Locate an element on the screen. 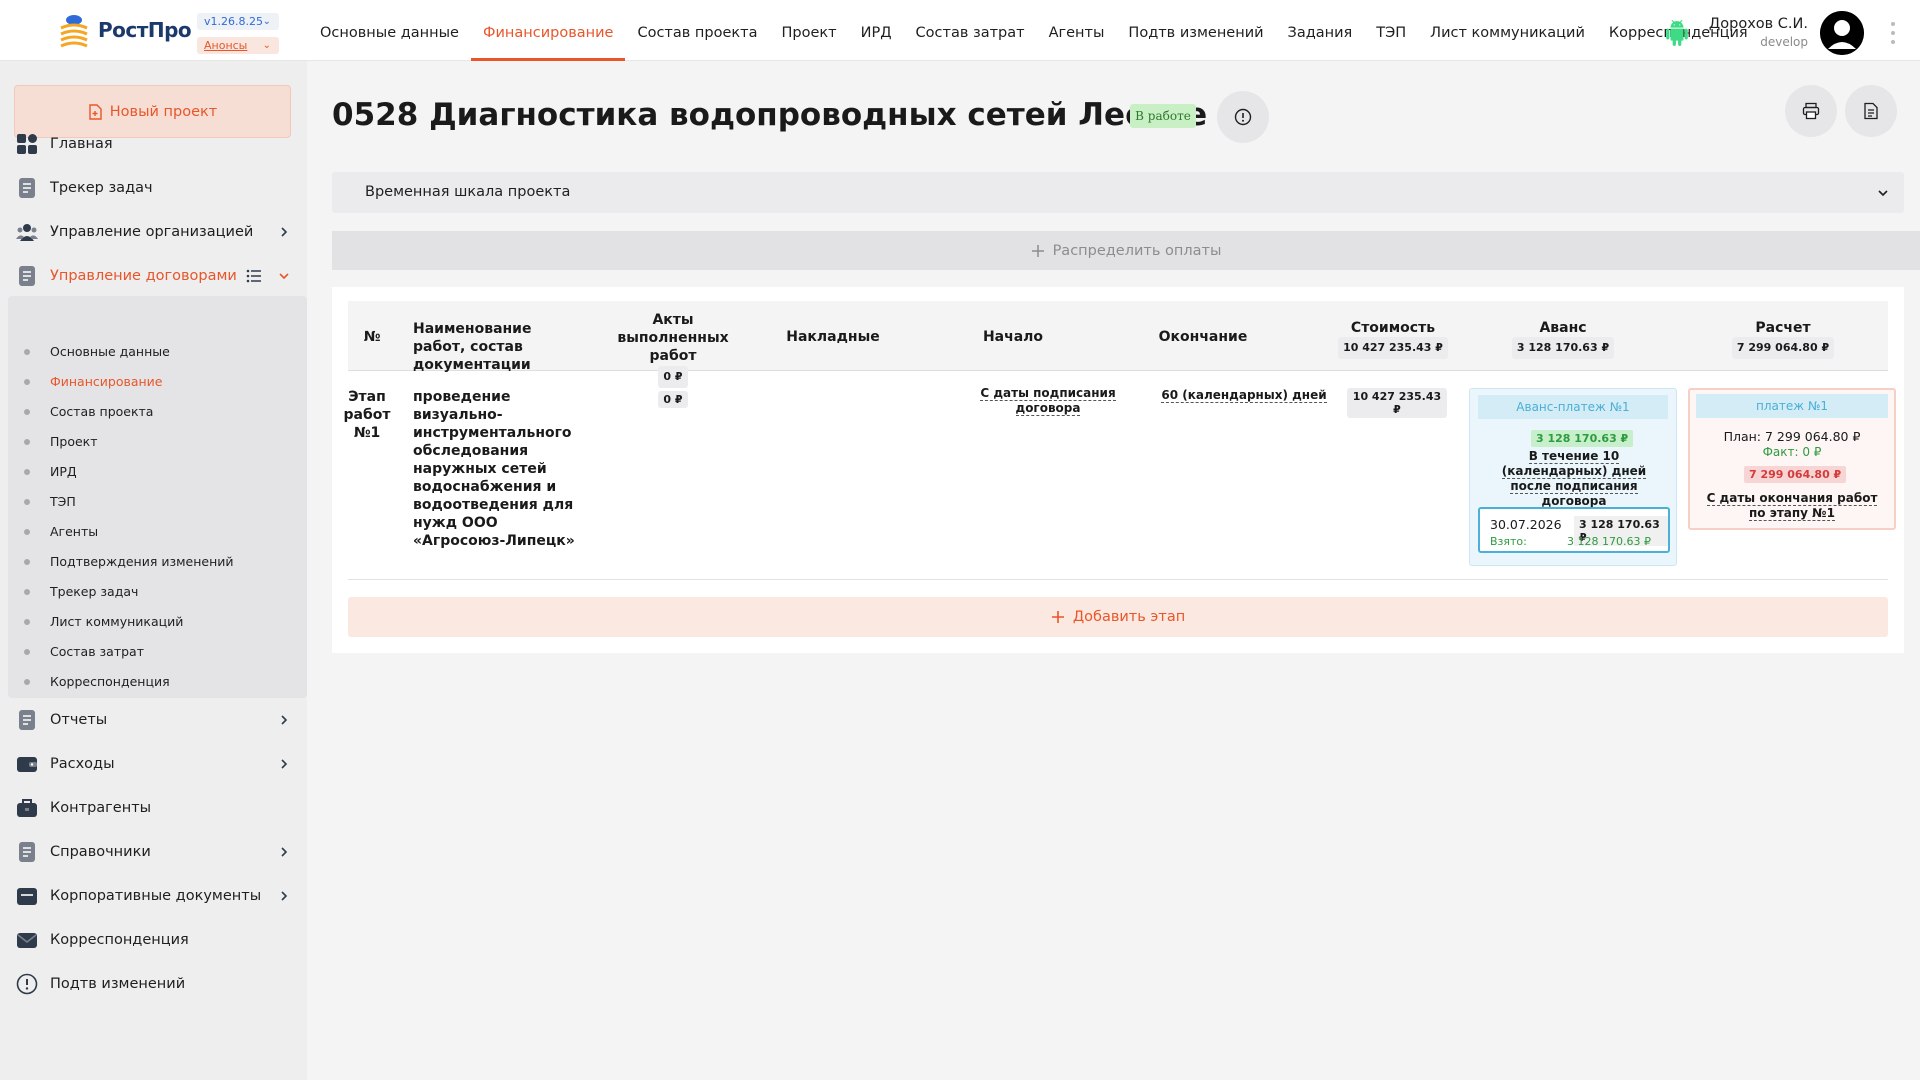 Image resolution: width=1920 pixels, height=1080 pixels. distribute-payments-button: Распределить оплаты is located at coordinates (1126, 250).